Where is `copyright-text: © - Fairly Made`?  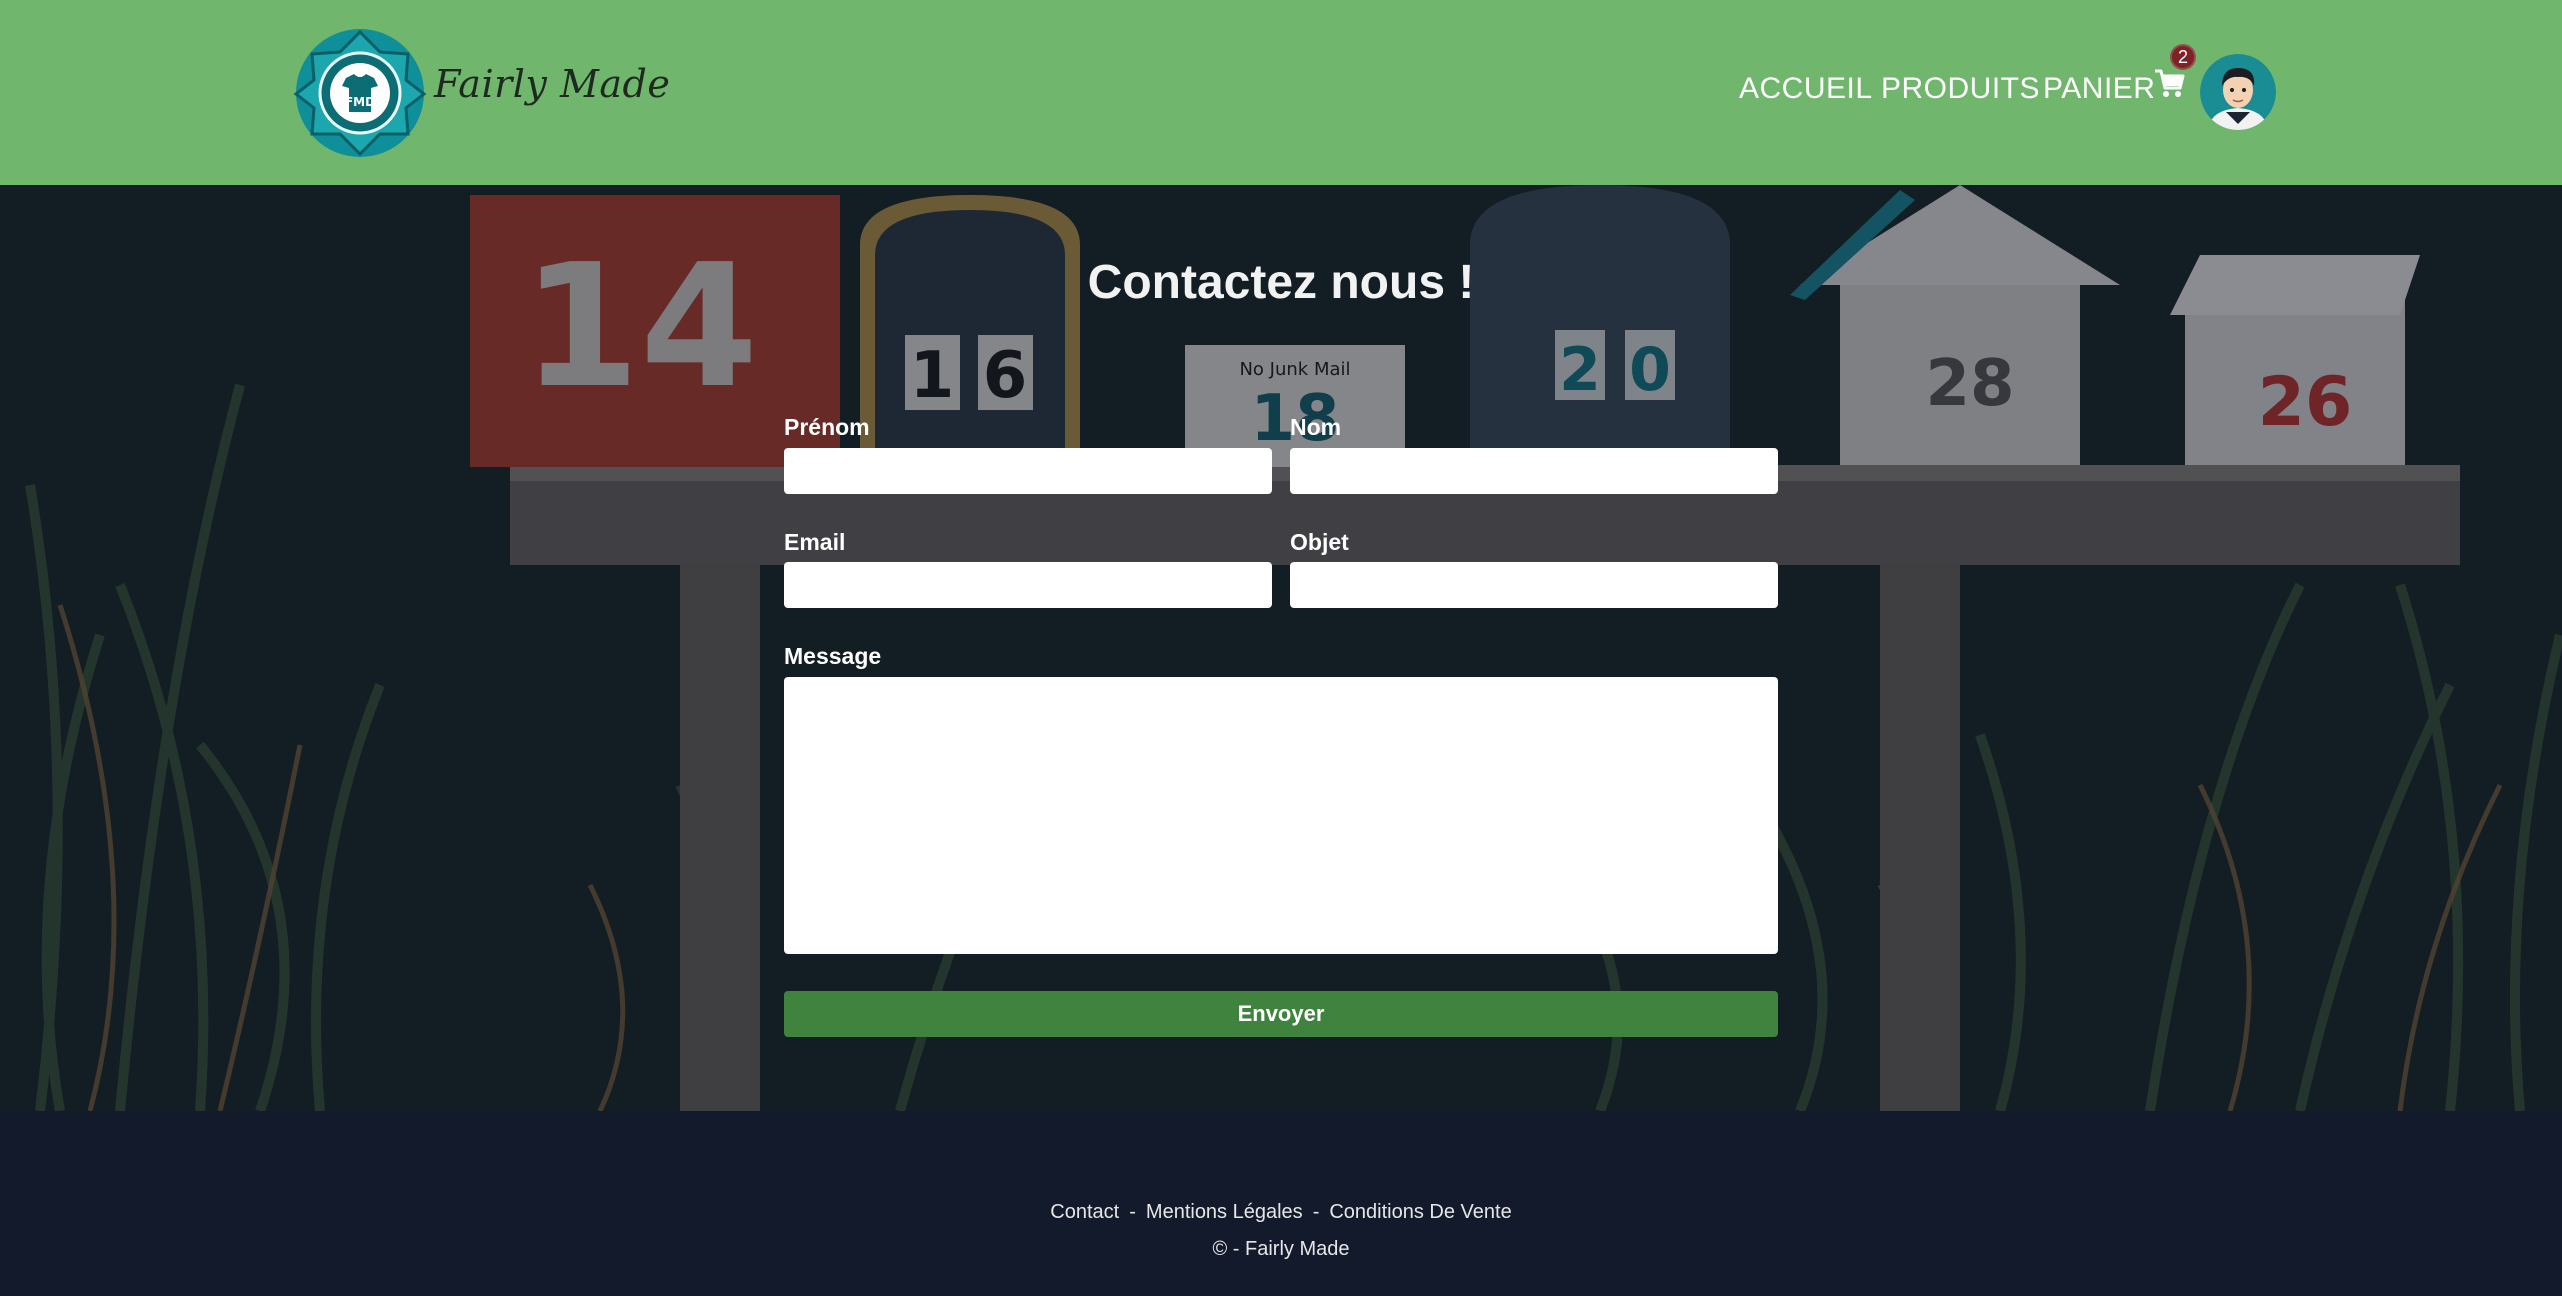
copyright-text: © - Fairly Made is located at coordinates (1281, 1249).